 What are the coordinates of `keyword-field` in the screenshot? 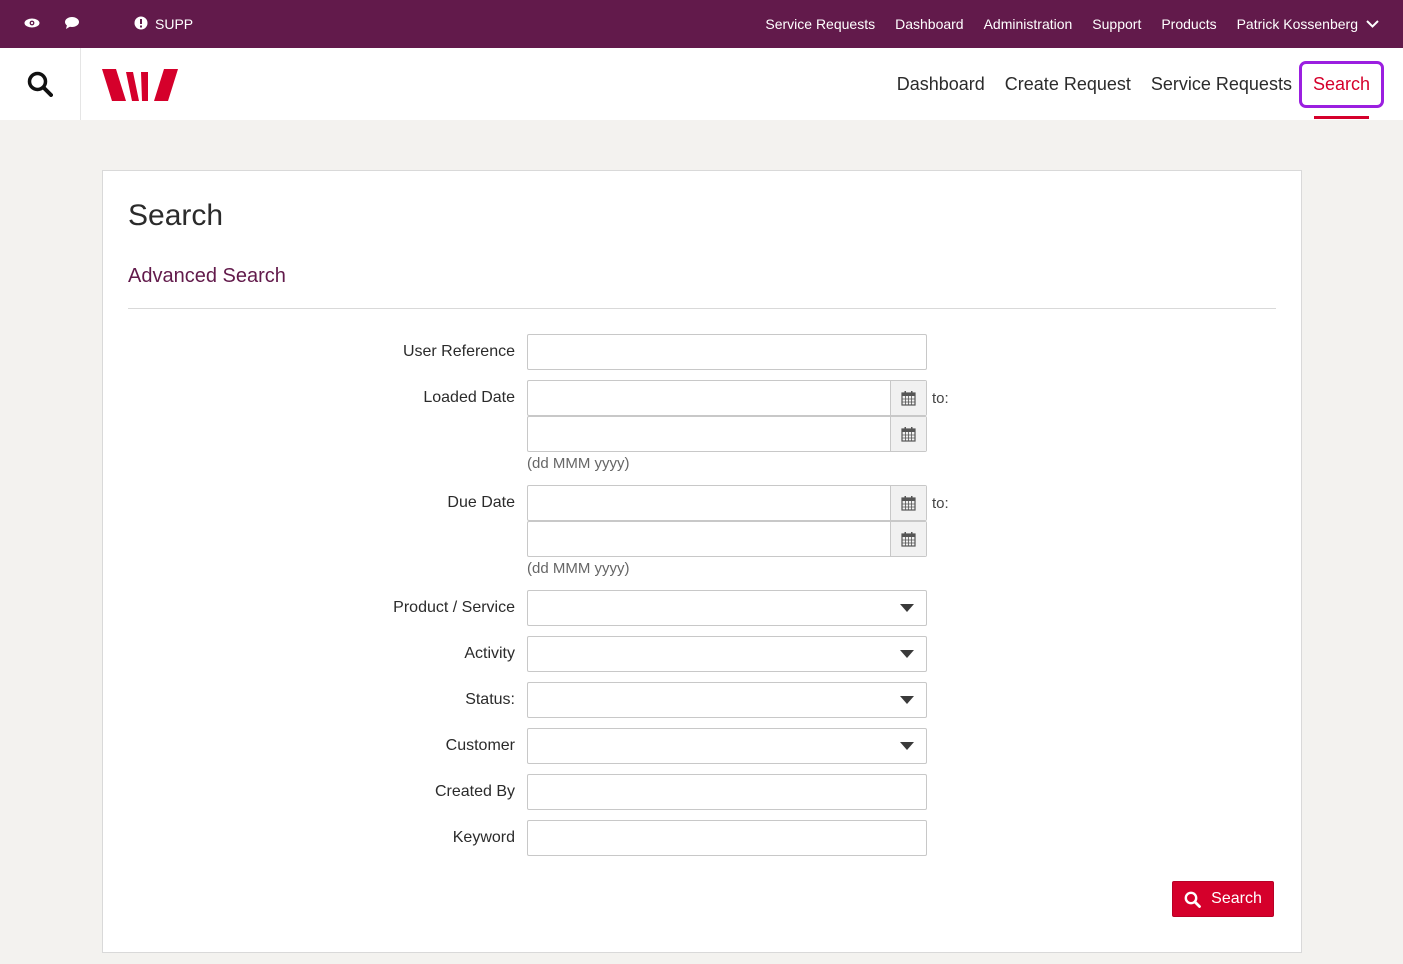 It's located at (727, 838).